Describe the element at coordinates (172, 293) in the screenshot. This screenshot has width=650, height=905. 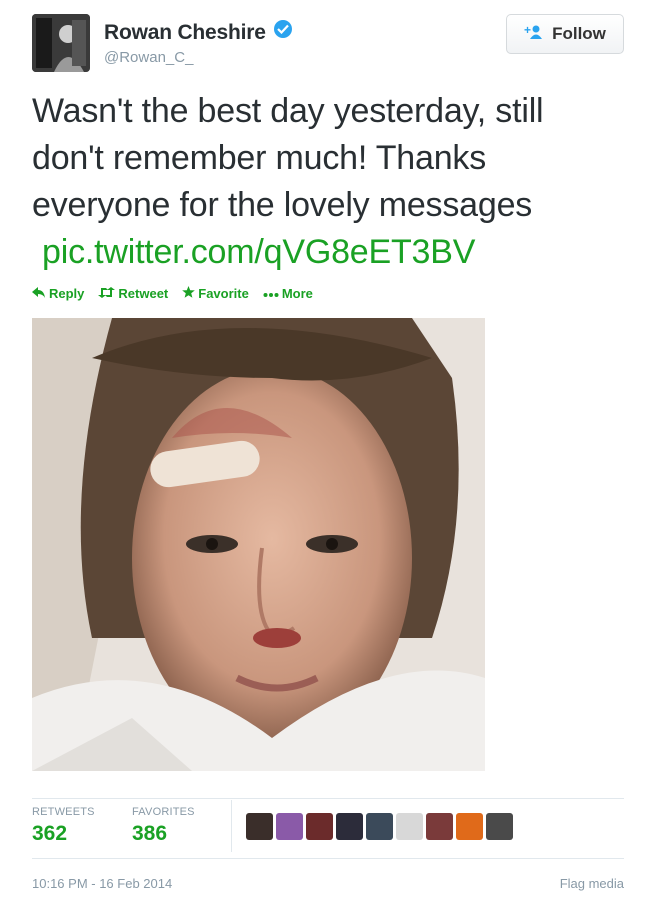
I see `tweet-actions: Reply Retweet Favorite More` at that location.